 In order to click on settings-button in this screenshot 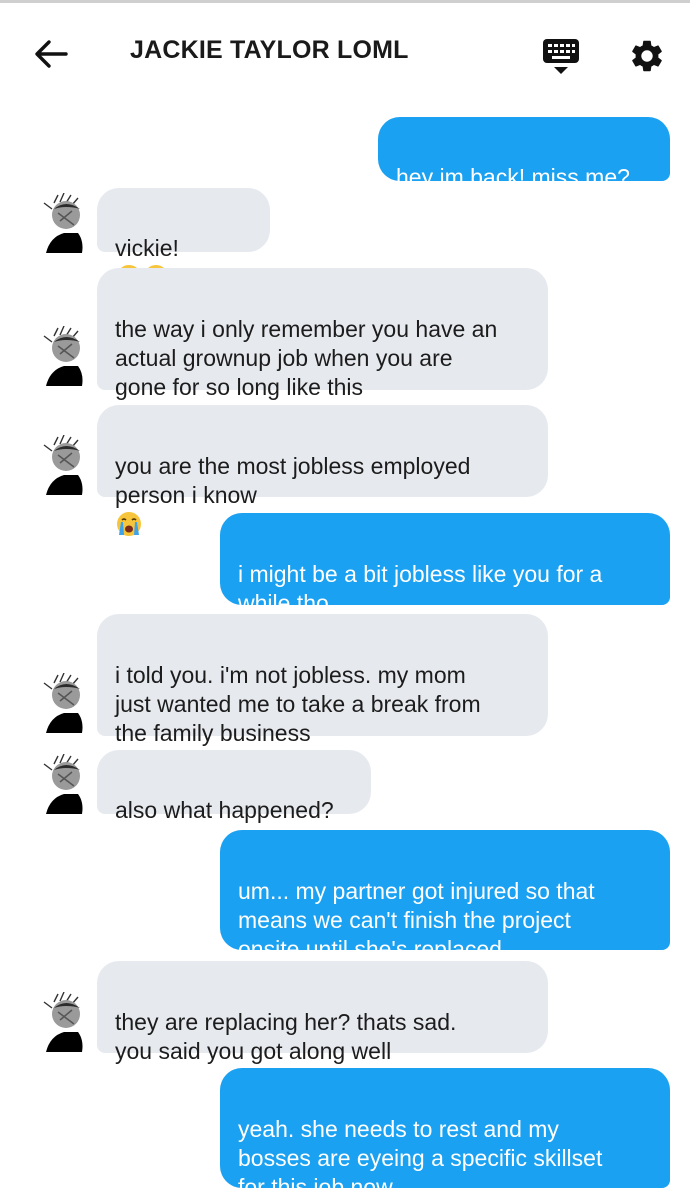, I will do `click(647, 56)`.